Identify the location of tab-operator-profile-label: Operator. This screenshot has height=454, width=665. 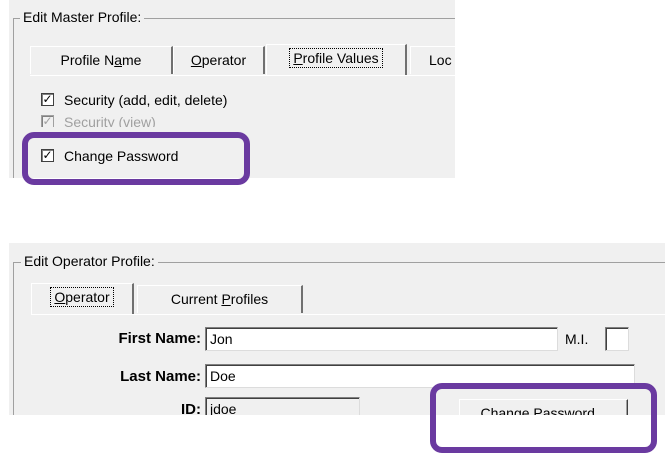
(82, 297).